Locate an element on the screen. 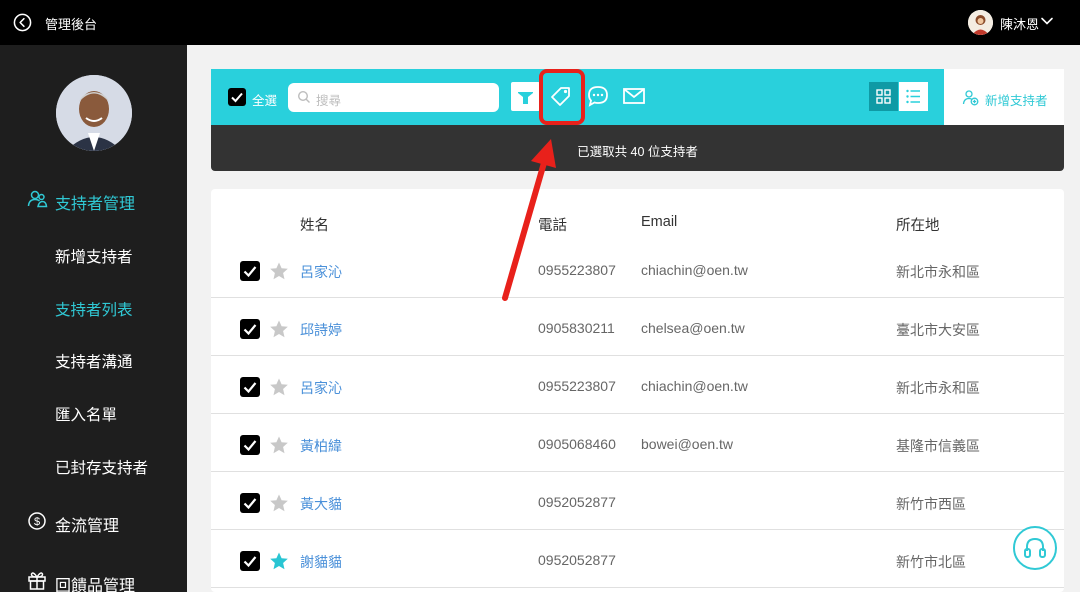 This screenshot has height=592, width=1080. add-user-icon is located at coordinates (970, 98).